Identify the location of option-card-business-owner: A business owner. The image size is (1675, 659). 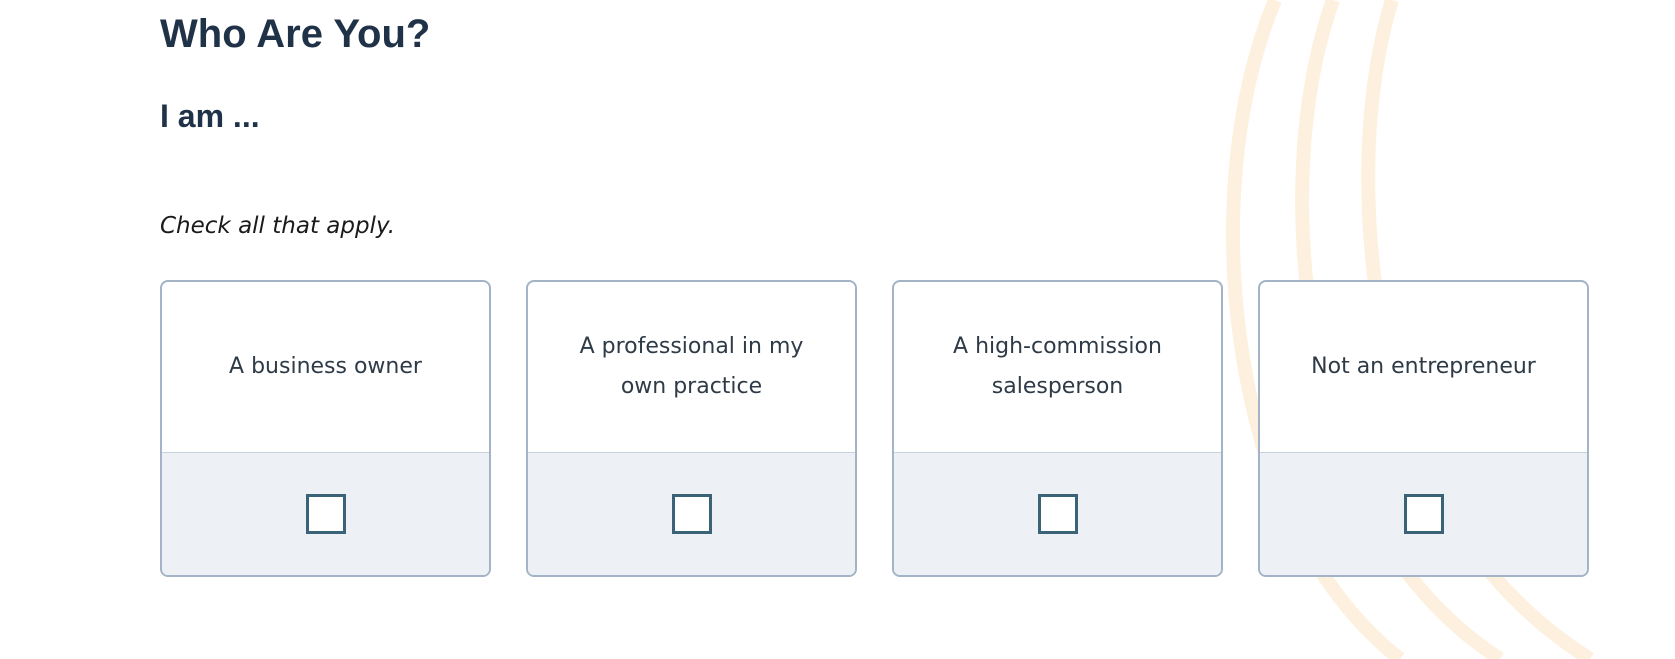
(325, 428).